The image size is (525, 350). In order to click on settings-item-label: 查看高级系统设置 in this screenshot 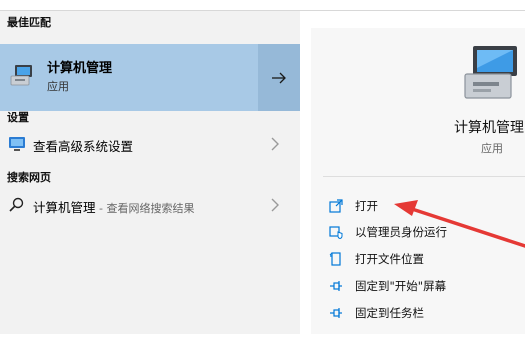, I will do `click(83, 146)`.